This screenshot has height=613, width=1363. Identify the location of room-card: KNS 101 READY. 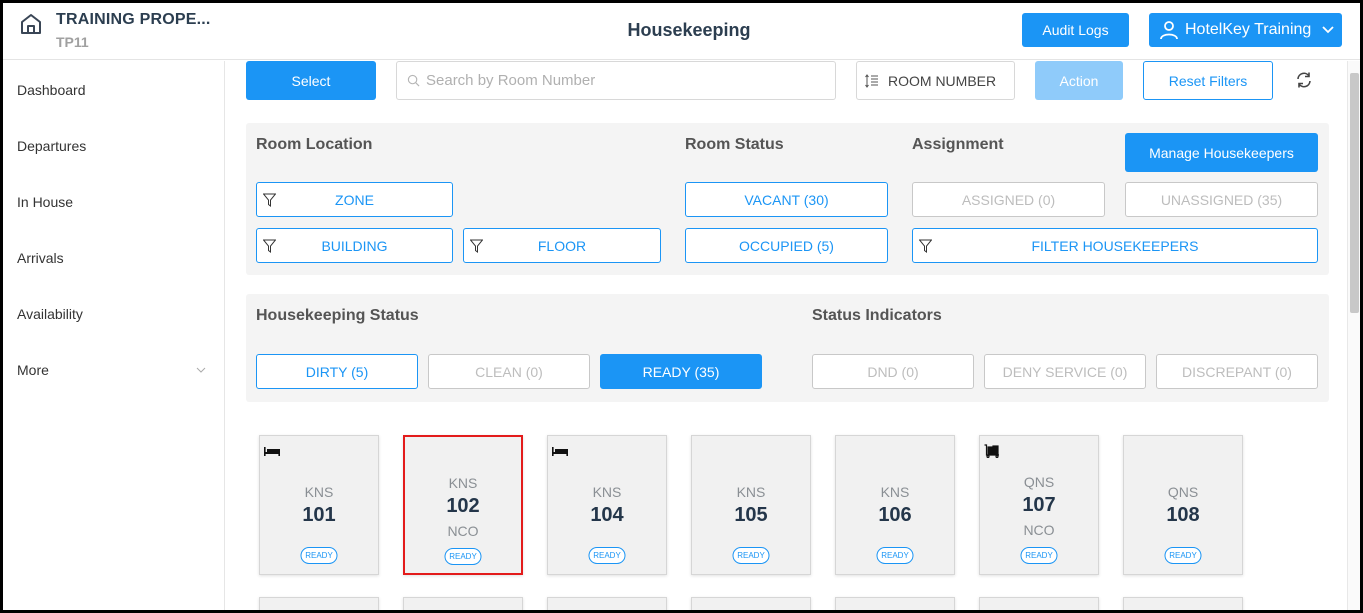
(319, 505).